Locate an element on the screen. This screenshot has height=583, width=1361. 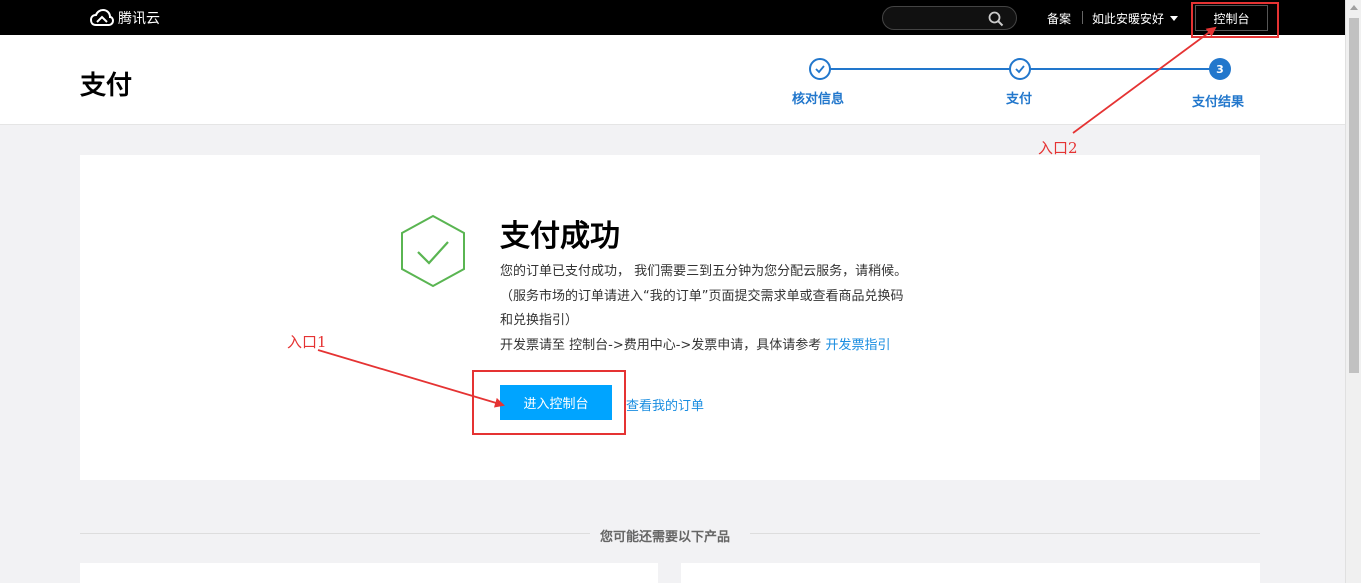
annotation-label-entry1: 入口1 is located at coordinates (307, 342).